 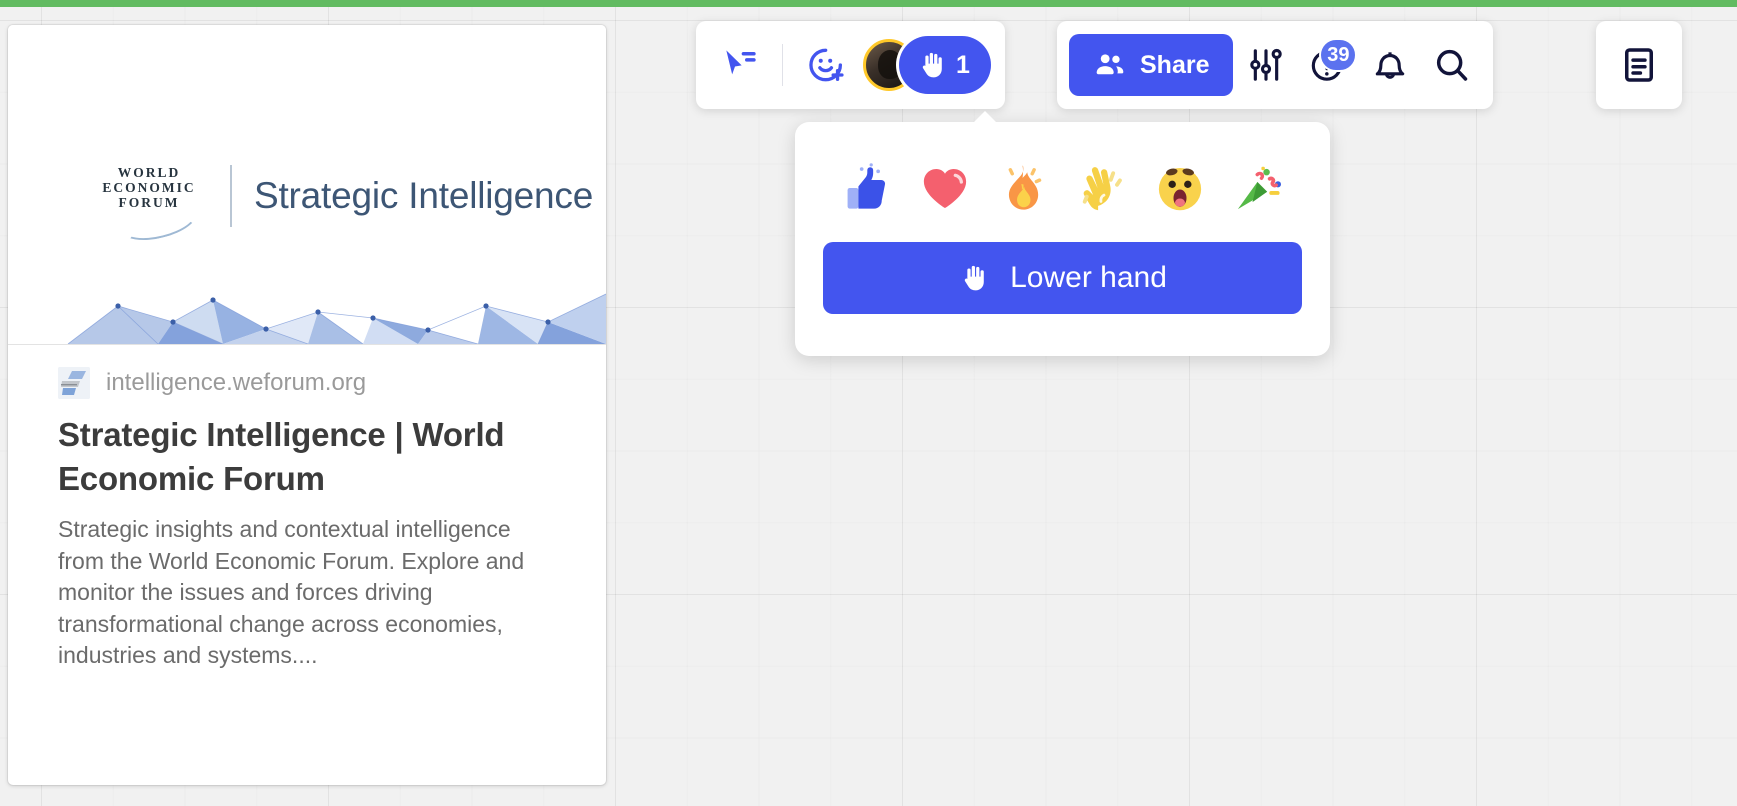 What do you see at coordinates (1175, 64) in the screenshot?
I see `share-button-label: Share` at bounding box center [1175, 64].